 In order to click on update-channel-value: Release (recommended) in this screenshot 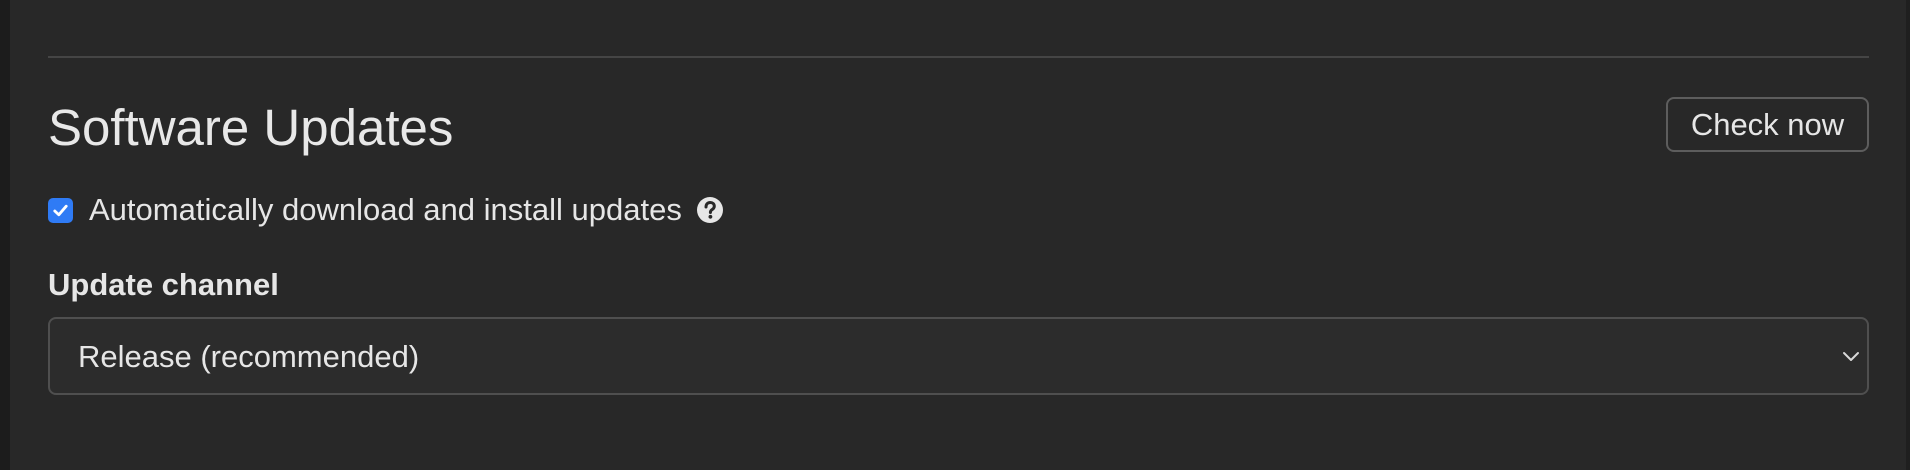, I will do `click(249, 356)`.